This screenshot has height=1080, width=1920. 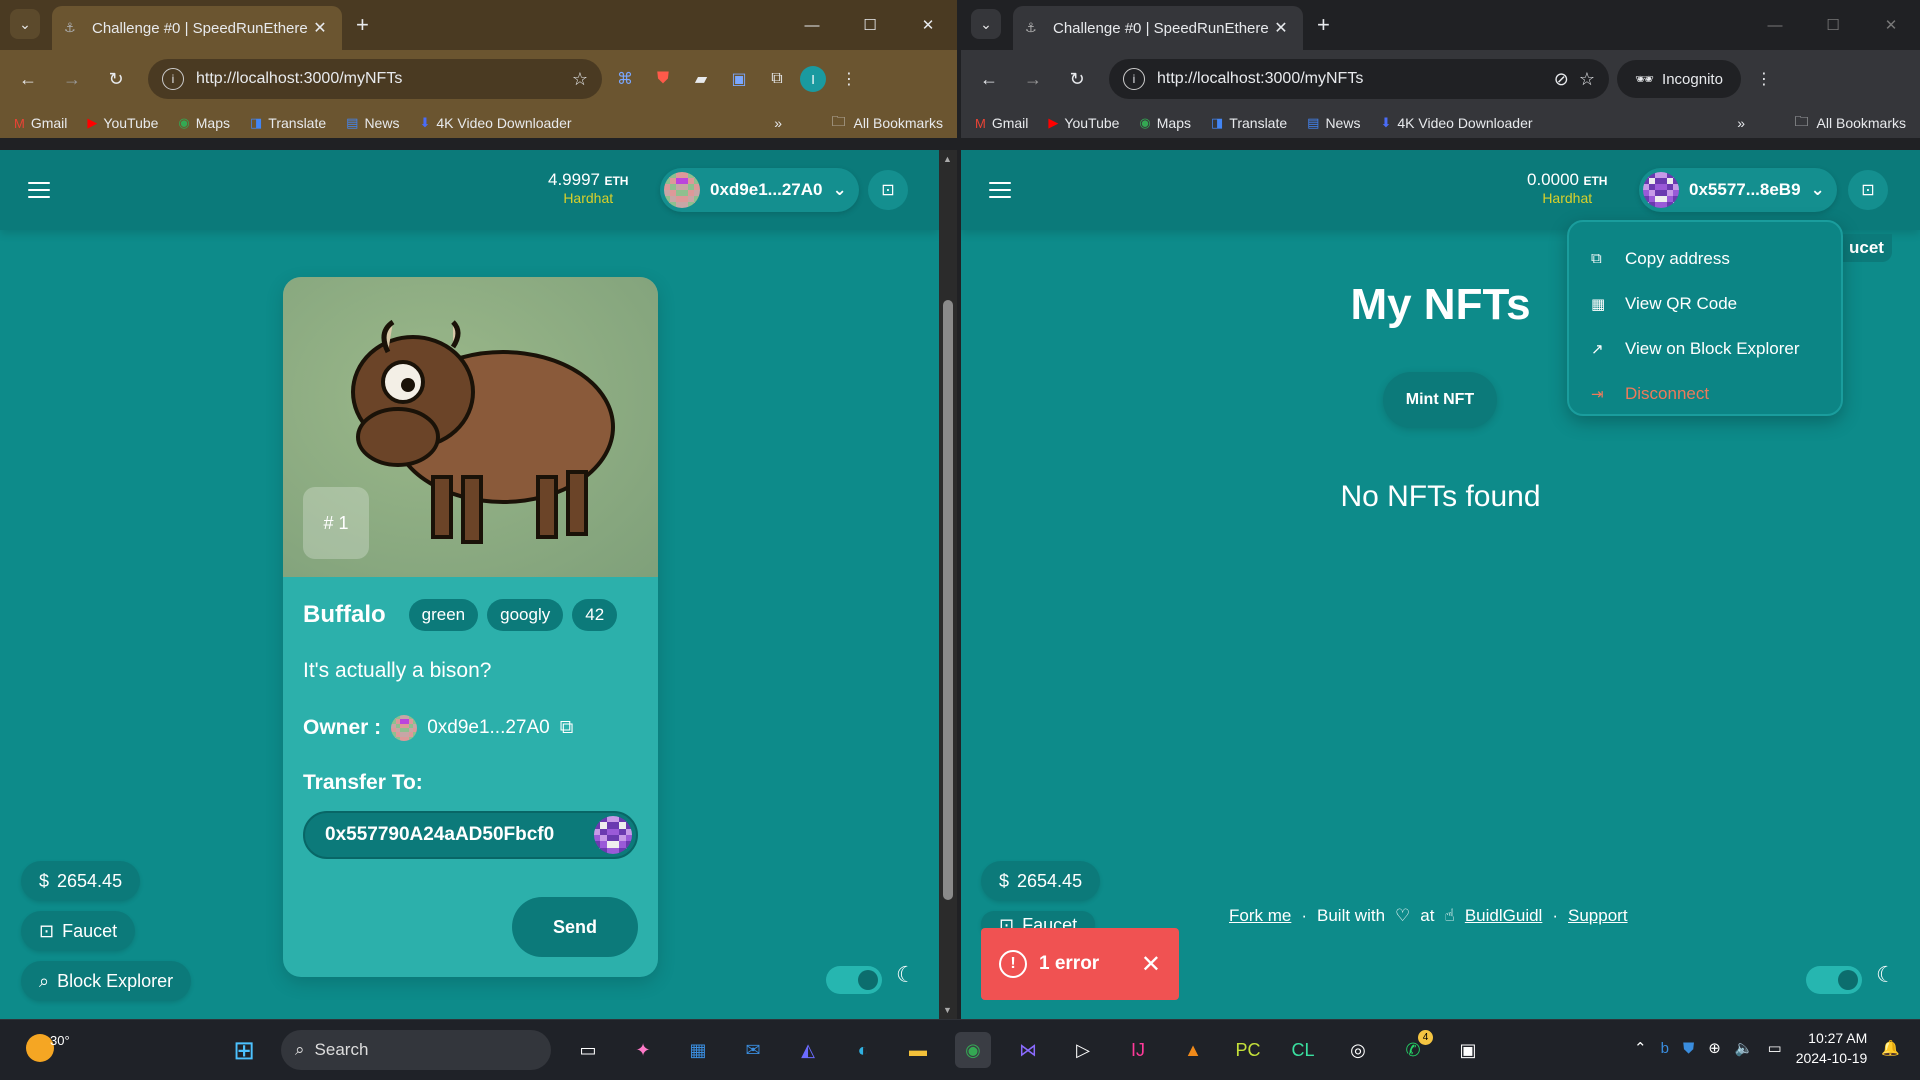 What do you see at coordinates (973, 1050) in the screenshot?
I see `chrome-icon: ◉` at bounding box center [973, 1050].